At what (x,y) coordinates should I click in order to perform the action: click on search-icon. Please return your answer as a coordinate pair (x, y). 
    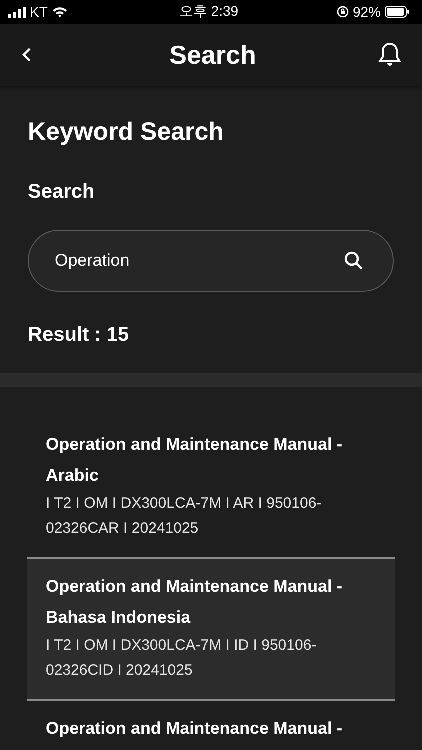
    Looking at the image, I should click on (354, 261).